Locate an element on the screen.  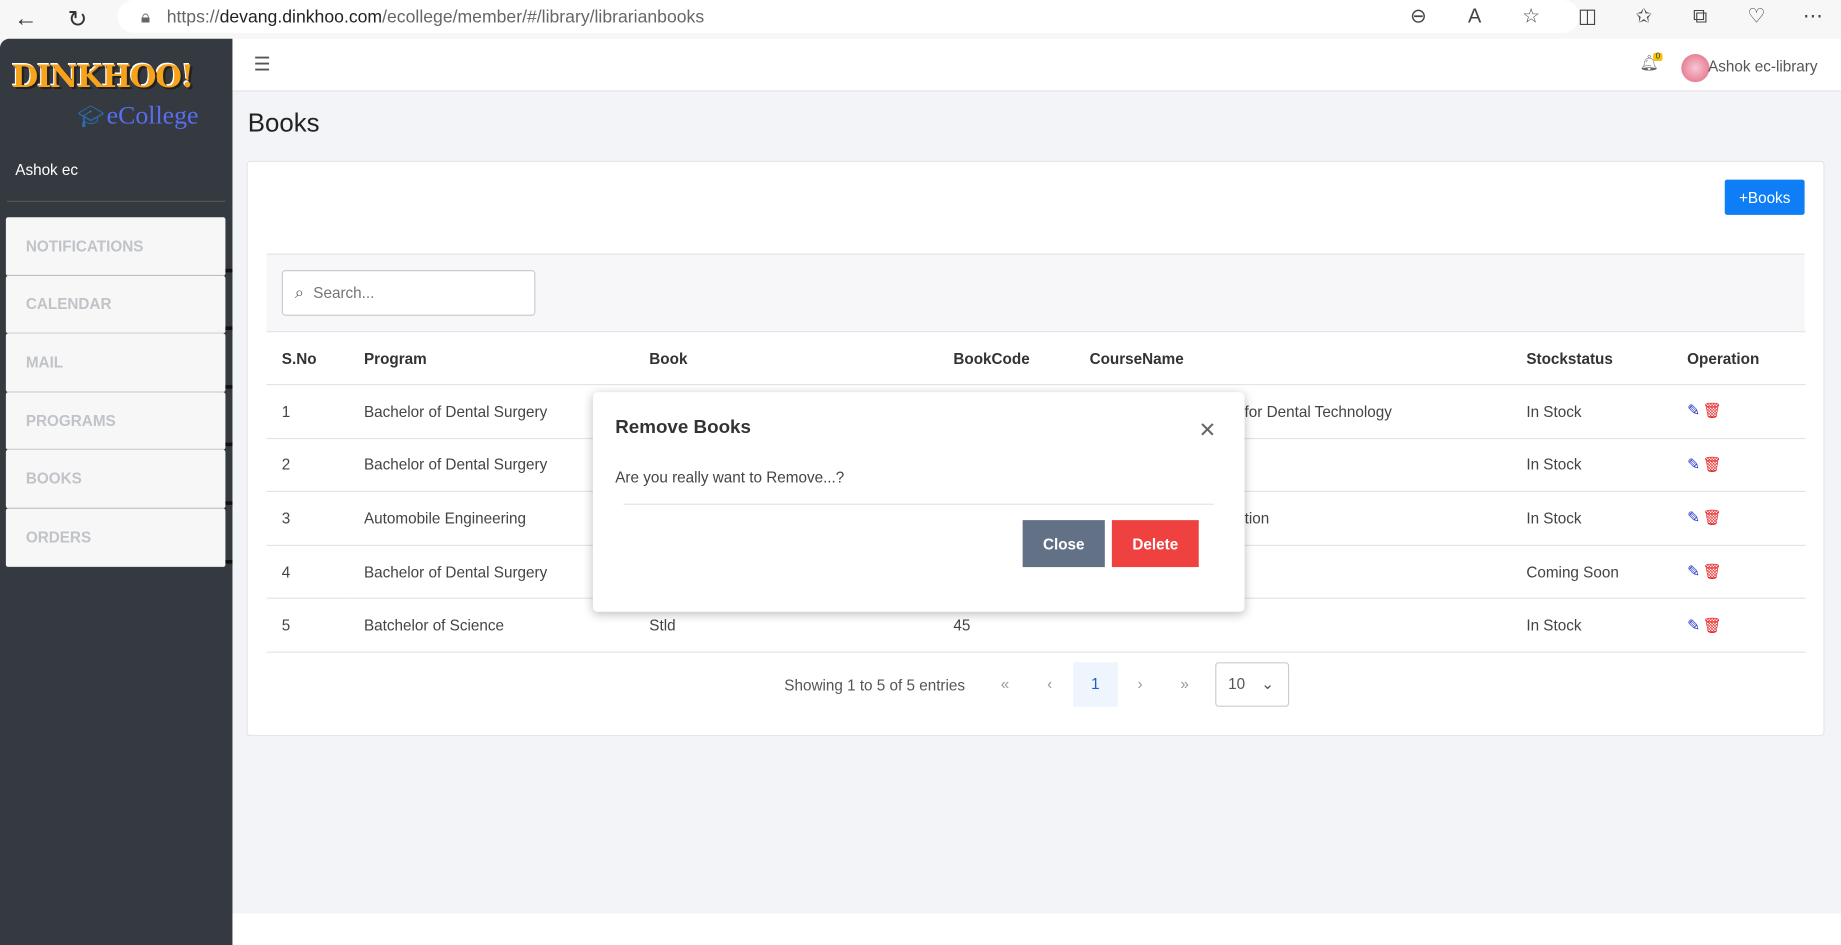
col-stockstatus: Stockstatus is located at coordinates (1591, 358).